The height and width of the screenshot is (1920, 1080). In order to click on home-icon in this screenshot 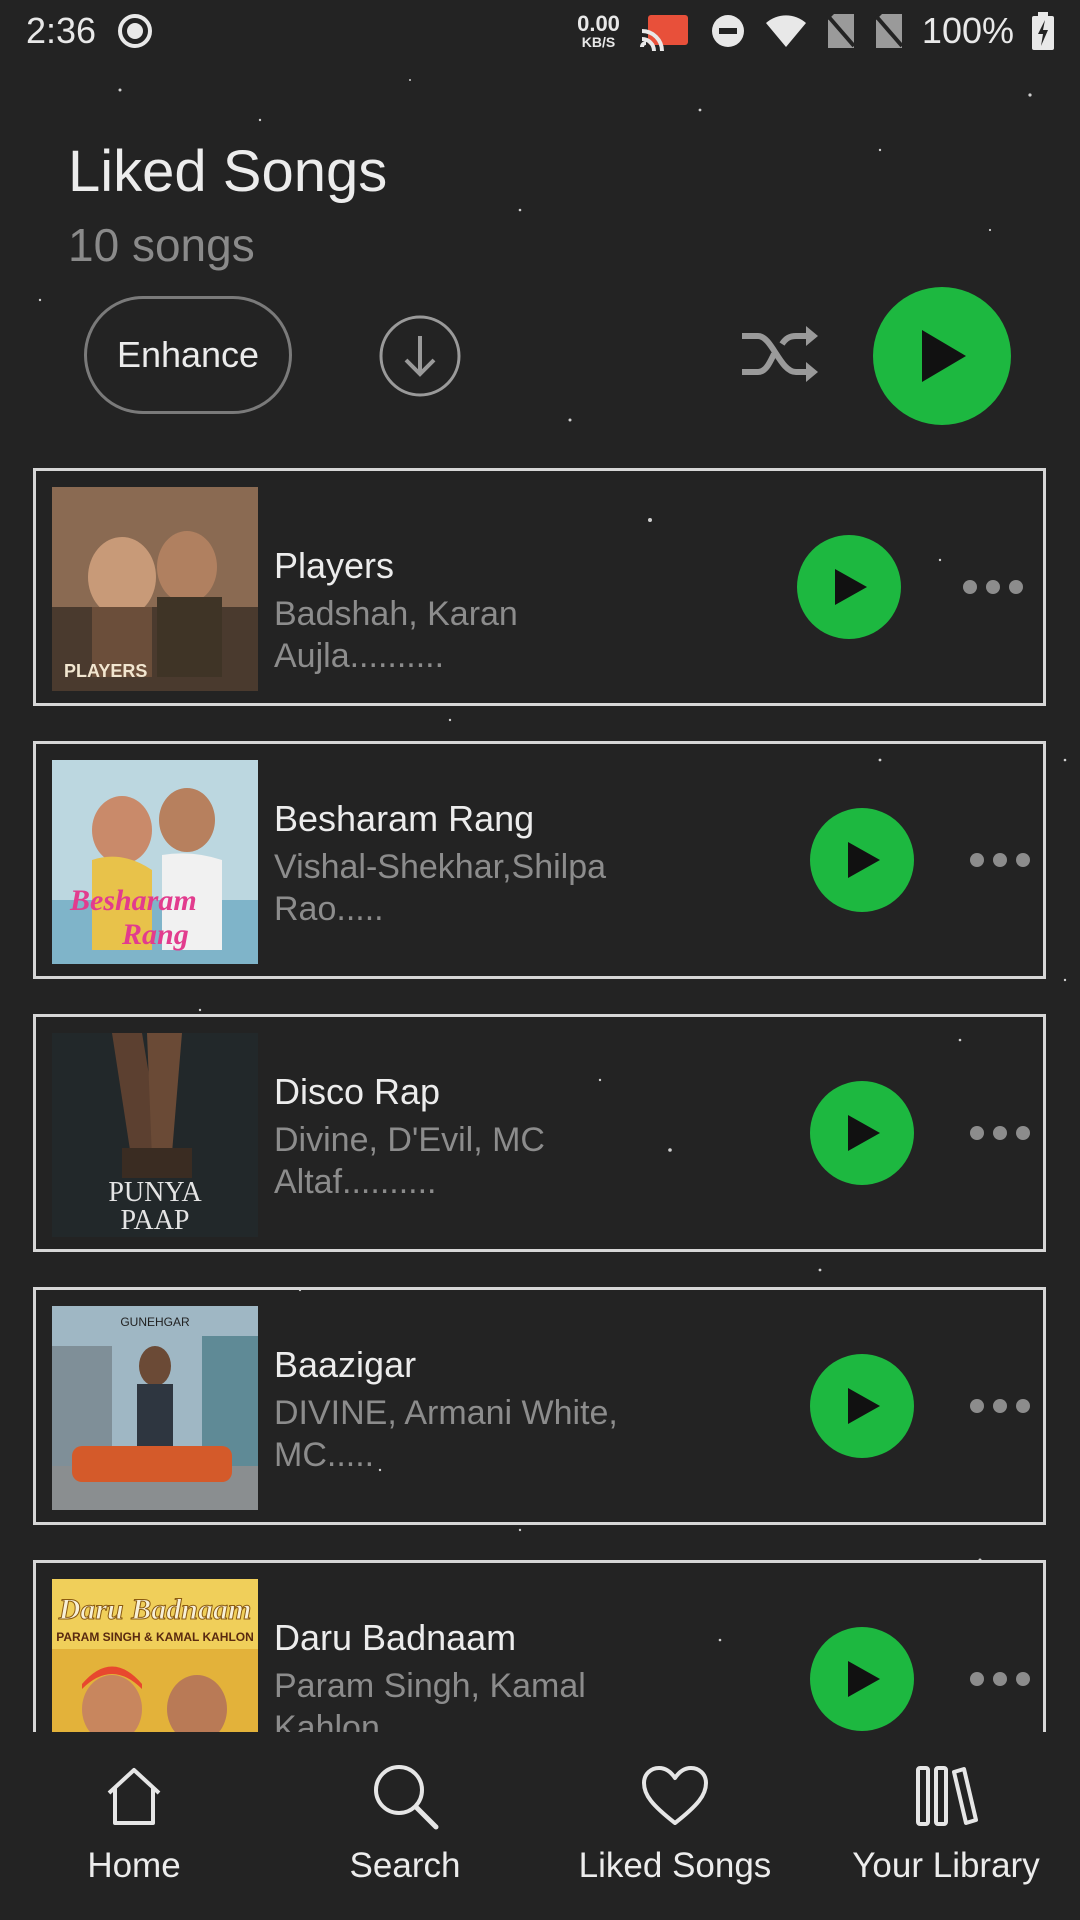, I will do `click(134, 1796)`.